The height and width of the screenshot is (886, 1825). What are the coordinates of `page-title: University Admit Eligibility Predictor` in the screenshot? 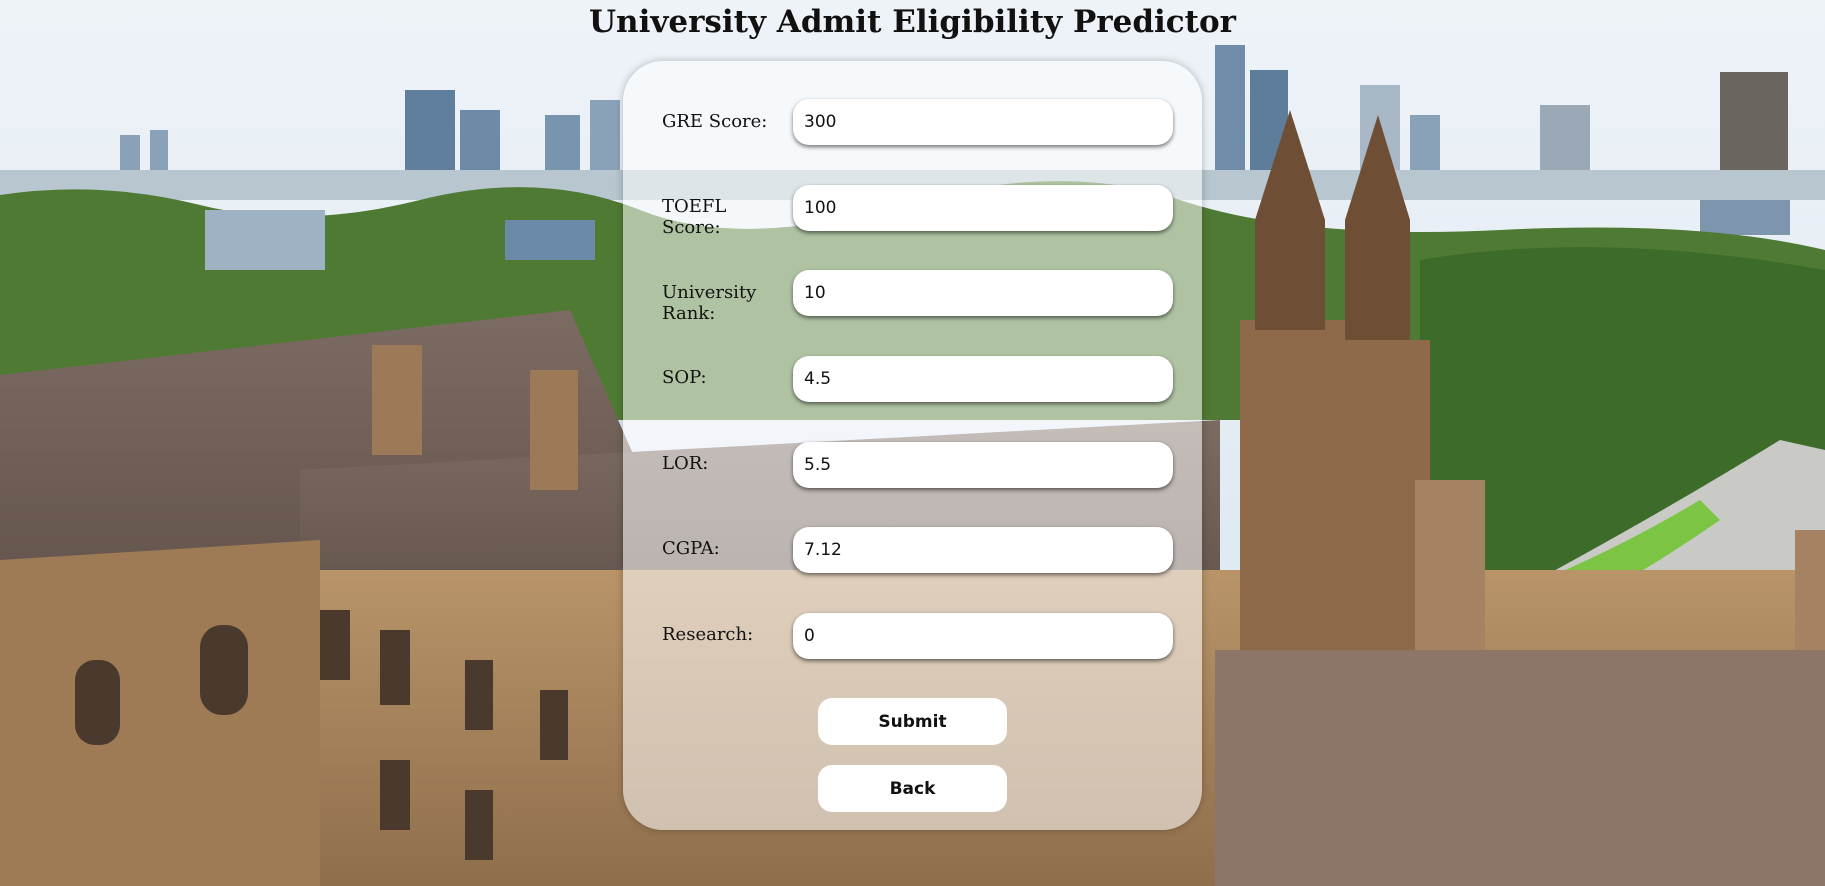 It's located at (912, 22).